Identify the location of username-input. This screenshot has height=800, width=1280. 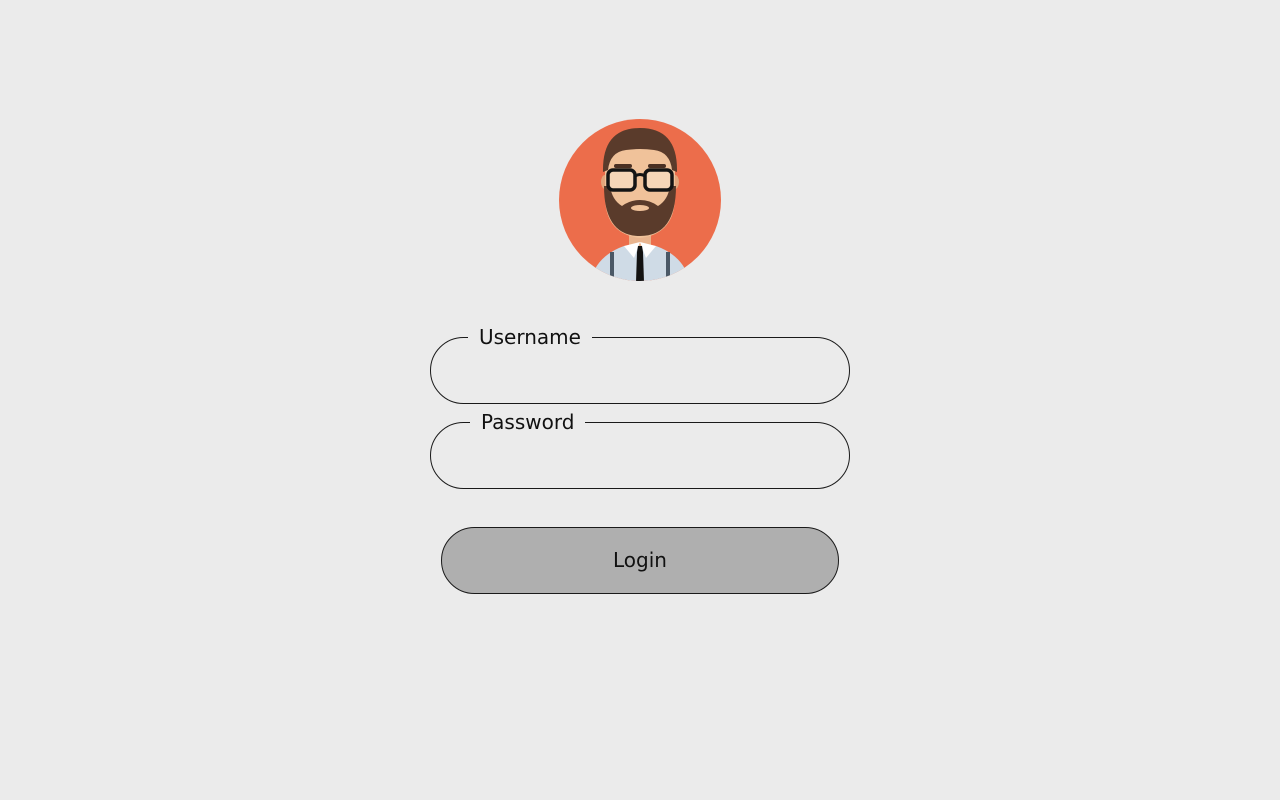
(640, 372).